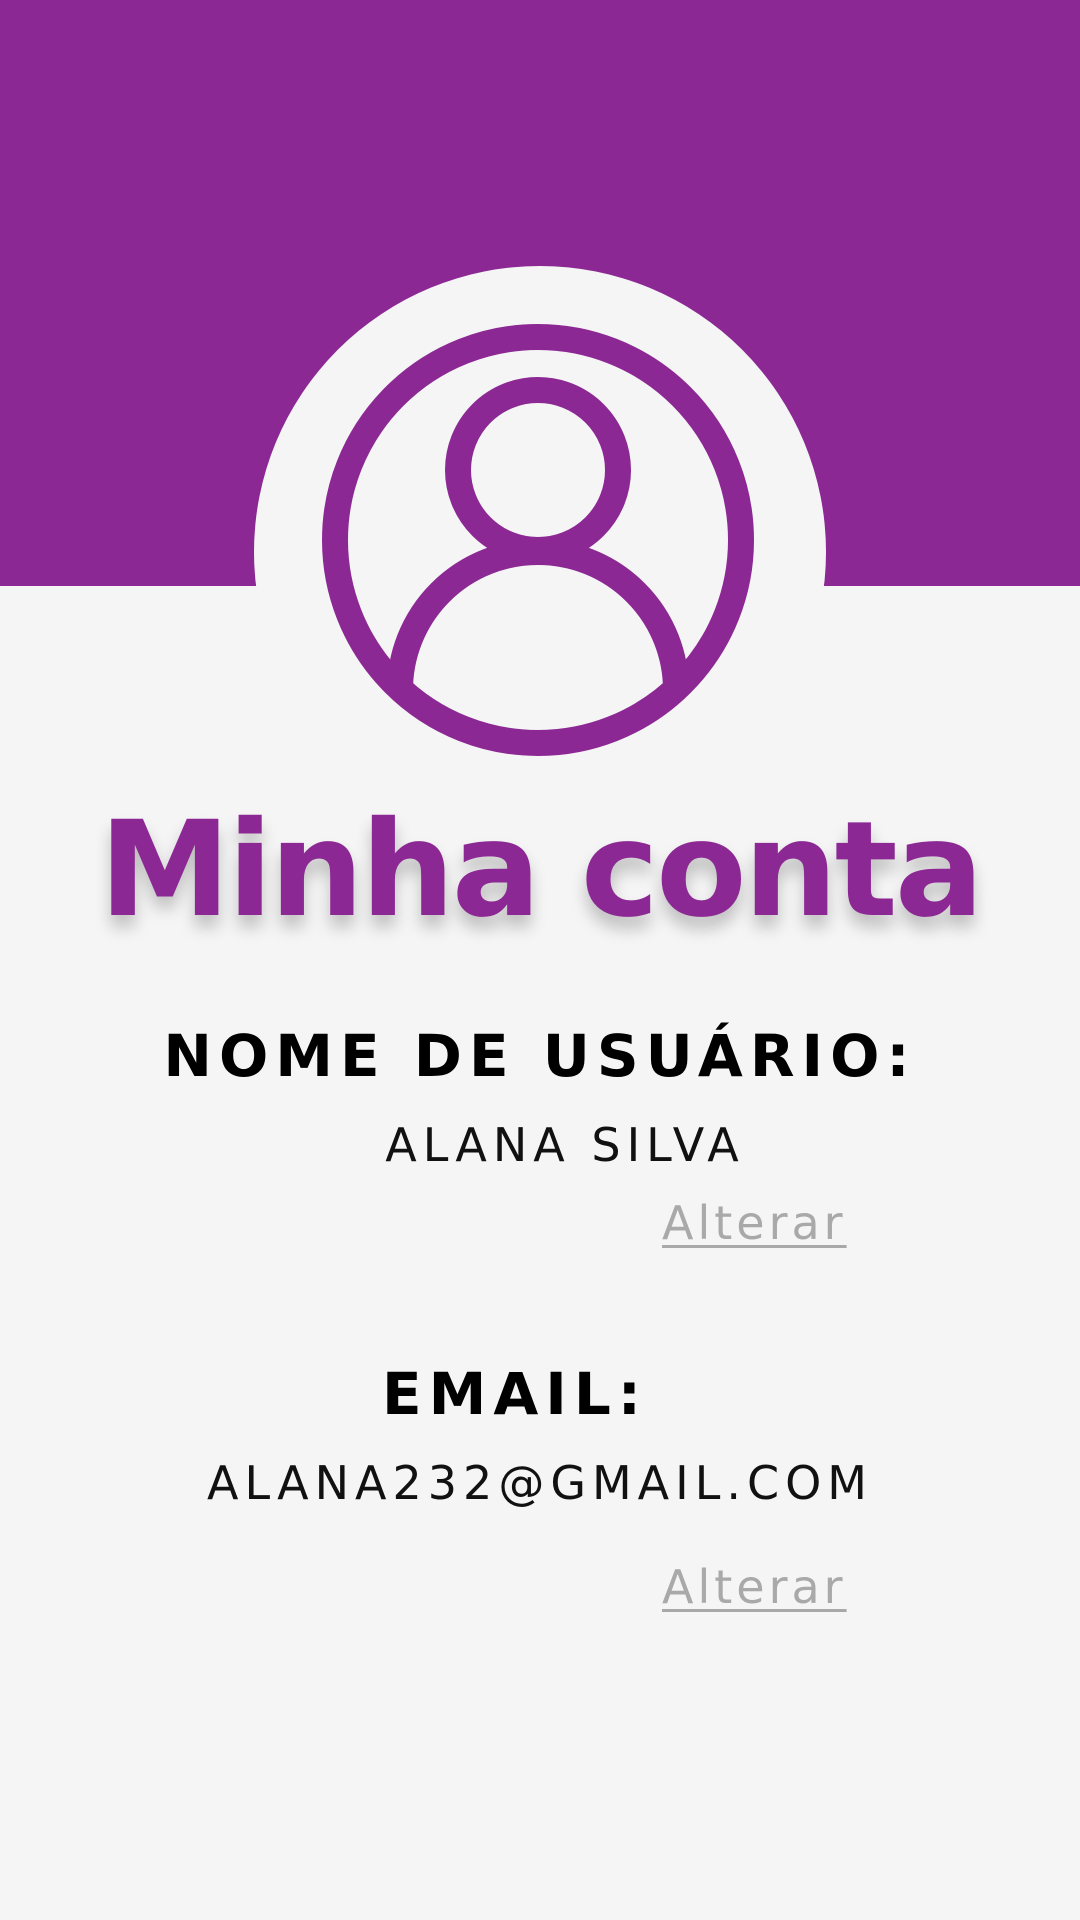  Describe the element at coordinates (754, 1587) in the screenshot. I see `change-email-link: Alterar` at that location.